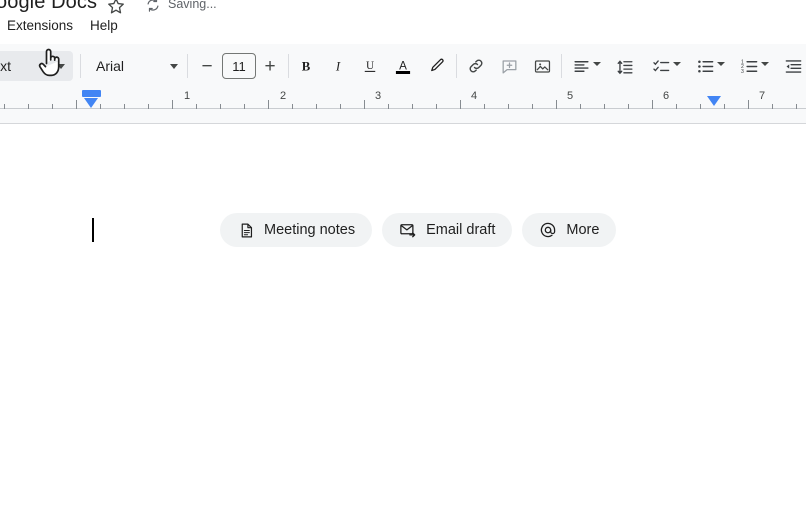 The height and width of the screenshot is (509, 806). What do you see at coordinates (661, 66) in the screenshot?
I see `checklist-button` at bounding box center [661, 66].